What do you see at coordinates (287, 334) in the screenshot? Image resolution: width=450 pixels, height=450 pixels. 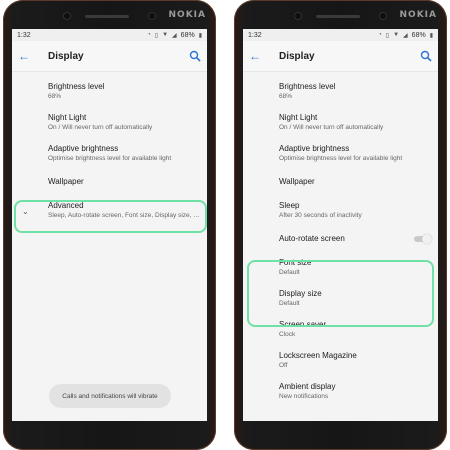 I see `setting-summary: Clock` at bounding box center [287, 334].